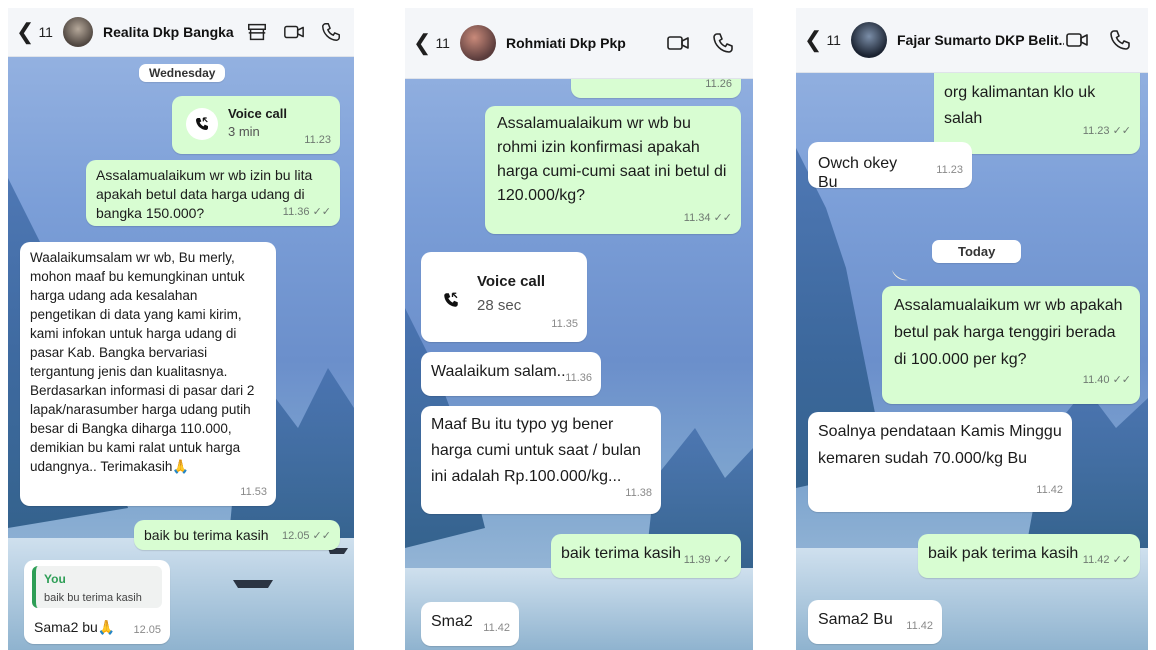 Image resolution: width=1156 pixels, height=650 pixels. I want to click on date-separator: Today, so click(977, 251).